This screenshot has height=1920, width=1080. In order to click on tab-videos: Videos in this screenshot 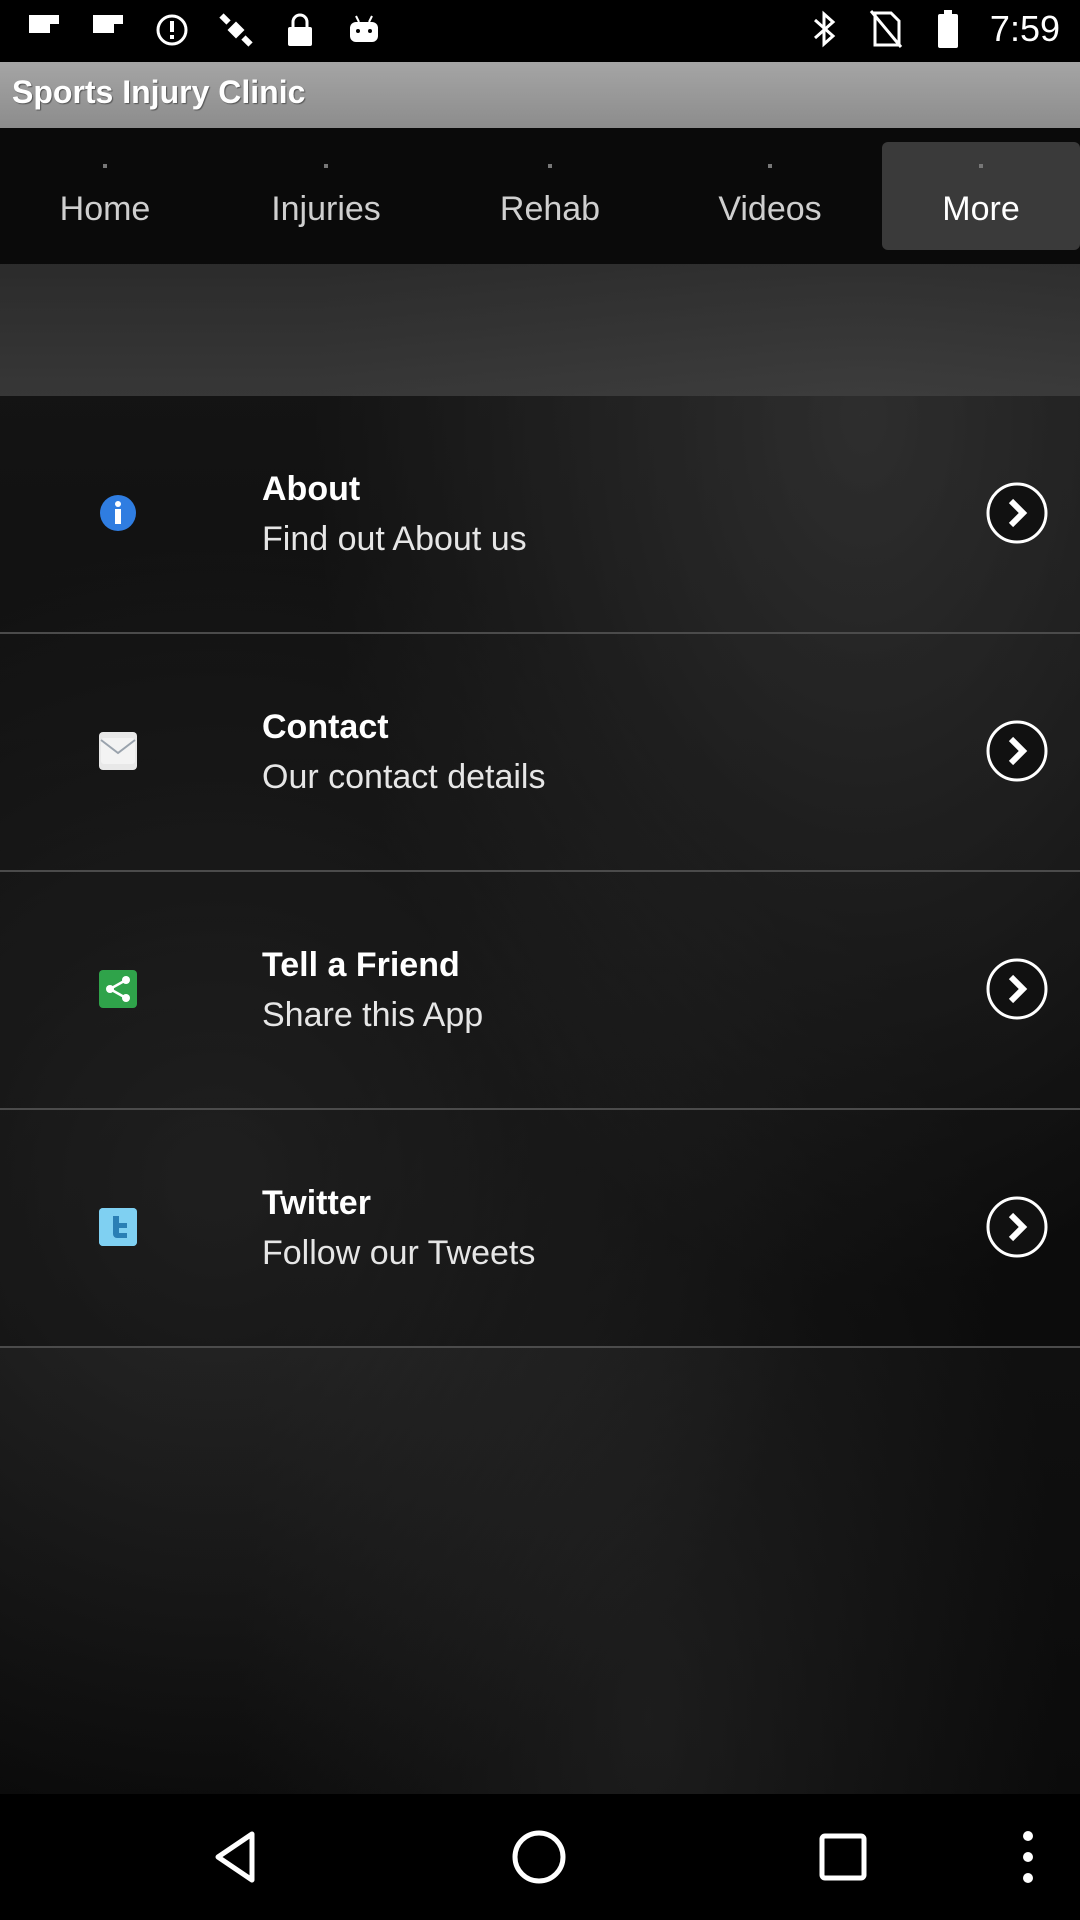, I will do `click(770, 196)`.